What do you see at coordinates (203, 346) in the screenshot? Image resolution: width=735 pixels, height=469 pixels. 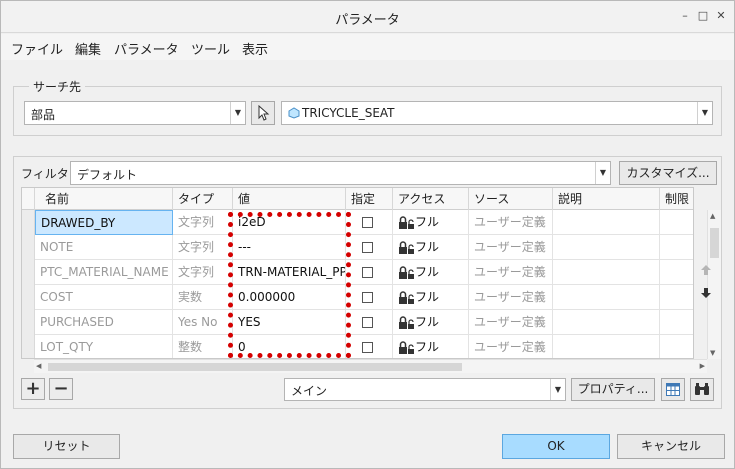 I see `cell-type: 整数` at bounding box center [203, 346].